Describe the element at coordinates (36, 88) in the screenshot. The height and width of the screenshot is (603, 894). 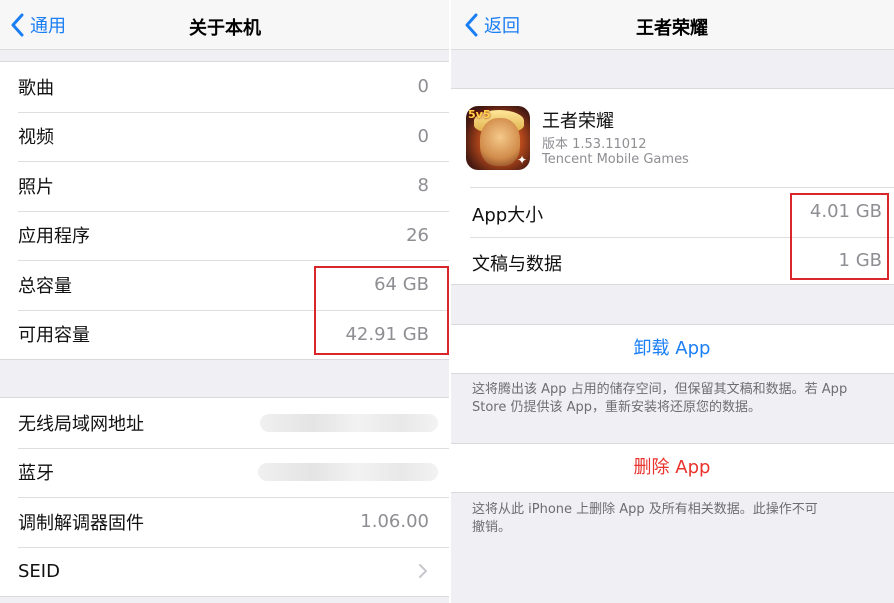
I see `row-label: 歌曲` at that location.